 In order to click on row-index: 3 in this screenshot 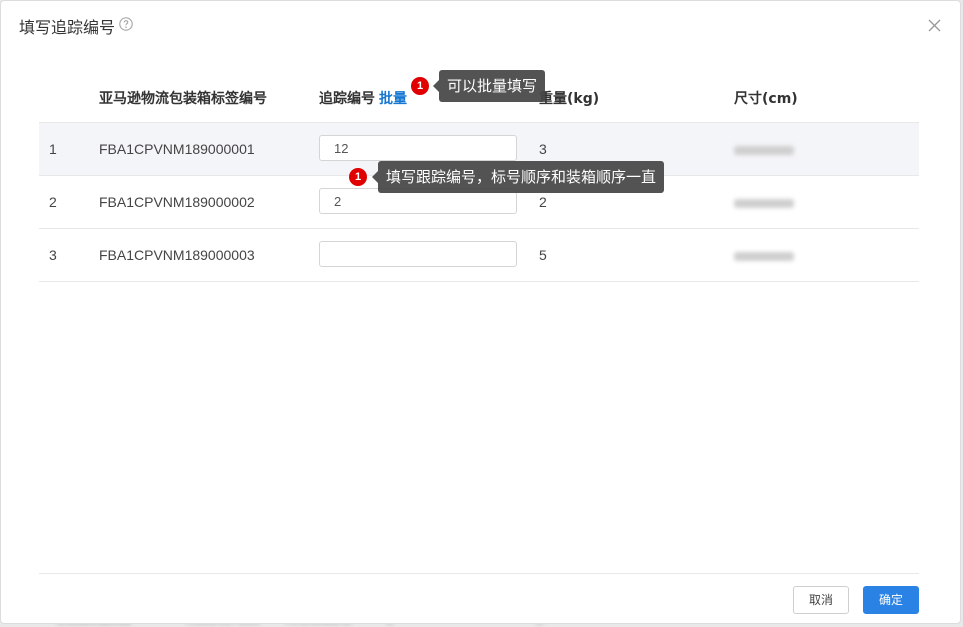, I will do `click(53, 255)`.